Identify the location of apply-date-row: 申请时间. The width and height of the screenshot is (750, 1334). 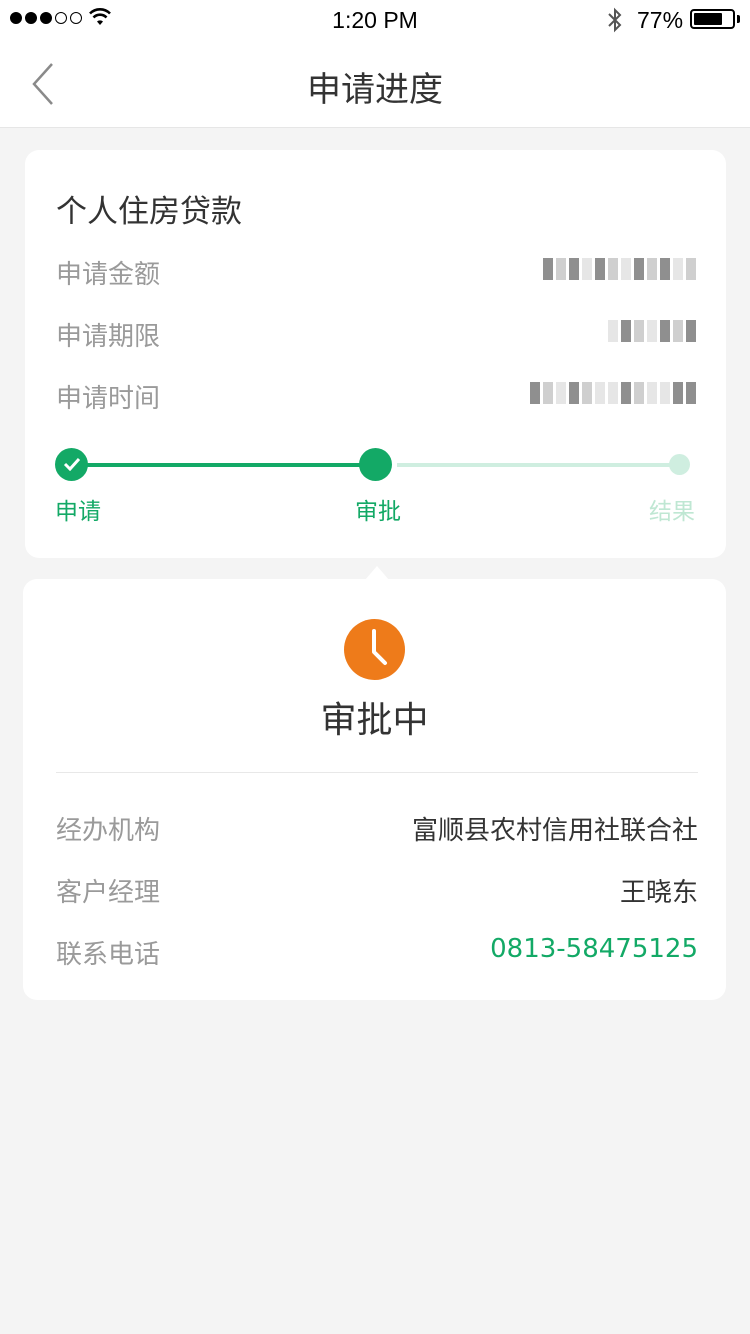
(376, 398).